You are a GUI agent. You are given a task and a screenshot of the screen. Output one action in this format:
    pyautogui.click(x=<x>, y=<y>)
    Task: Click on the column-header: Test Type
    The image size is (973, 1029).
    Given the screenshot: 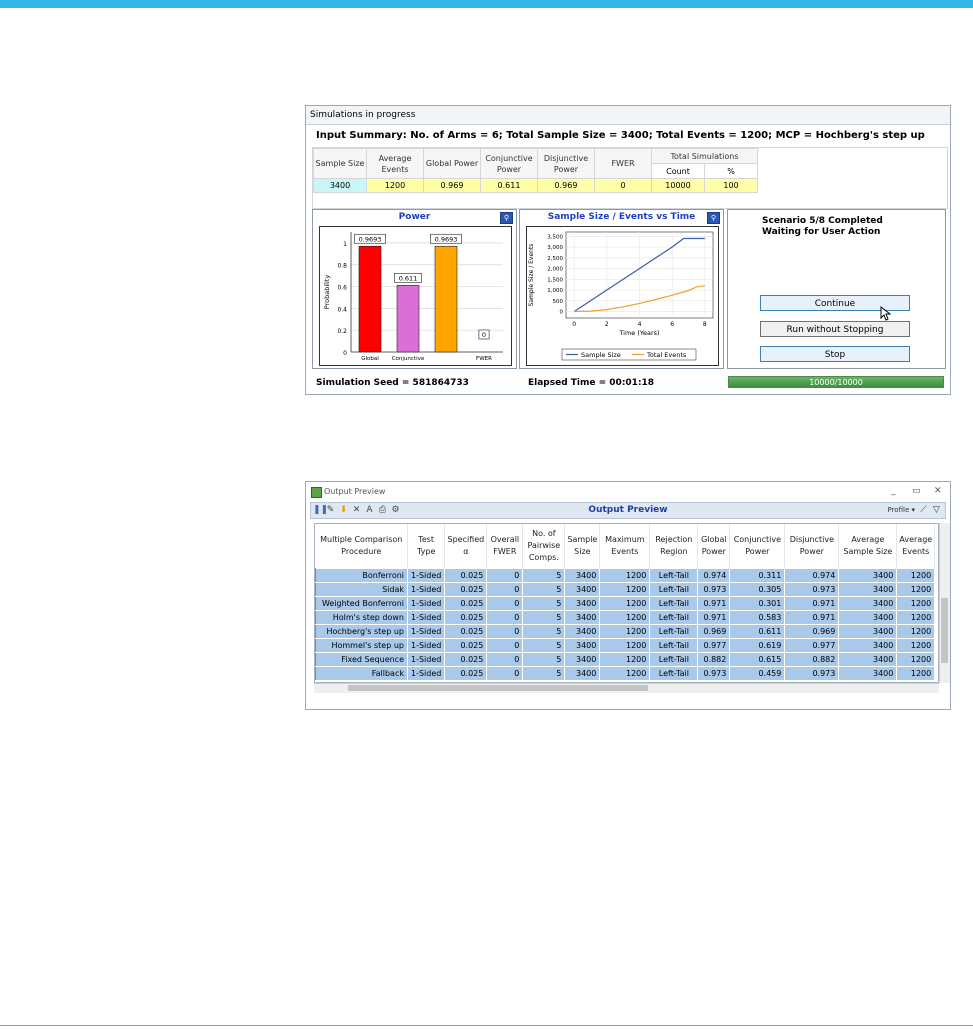 What is the action you would take?
    pyautogui.click(x=426, y=546)
    